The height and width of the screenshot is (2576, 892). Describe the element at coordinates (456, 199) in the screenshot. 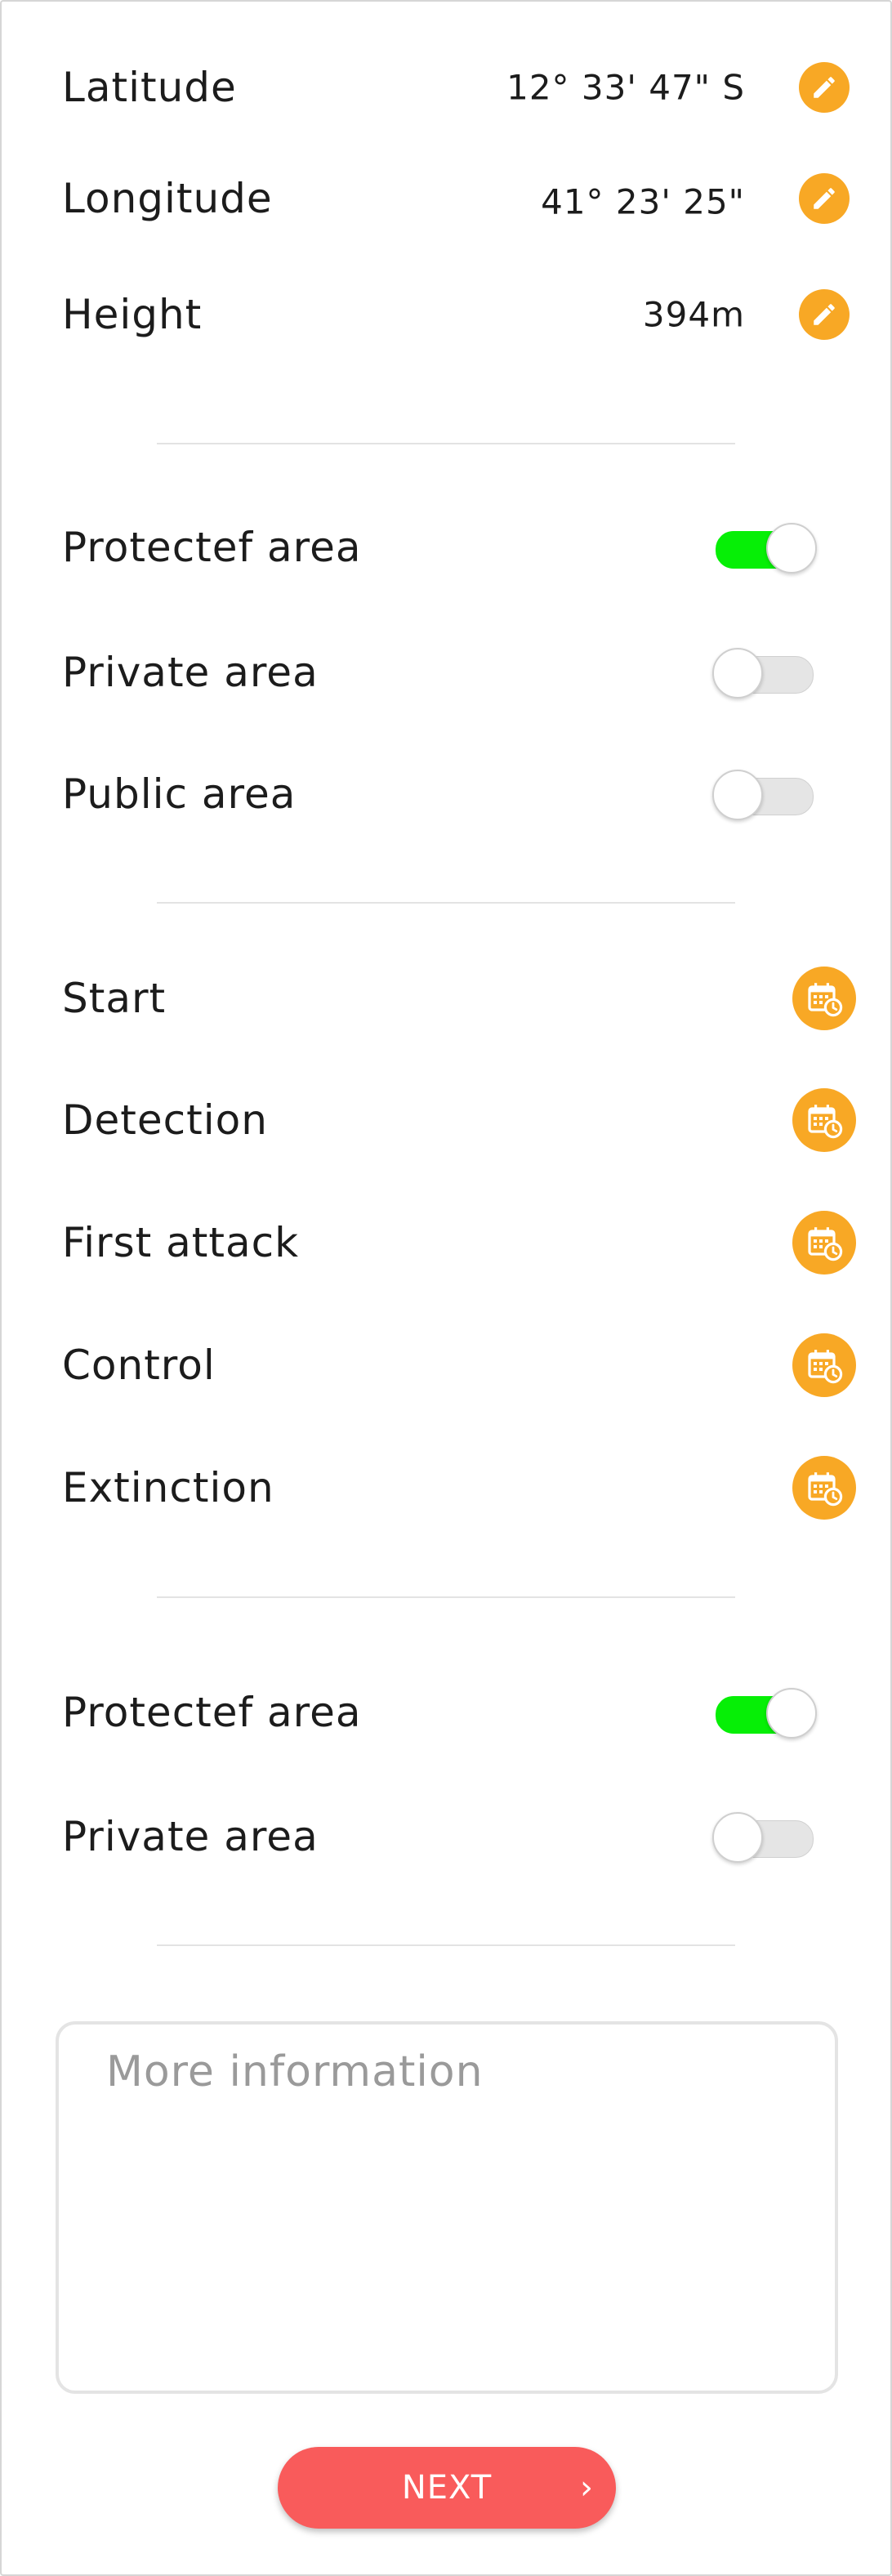

I see `longitude-row: Longitude 41° 23' 25"` at that location.